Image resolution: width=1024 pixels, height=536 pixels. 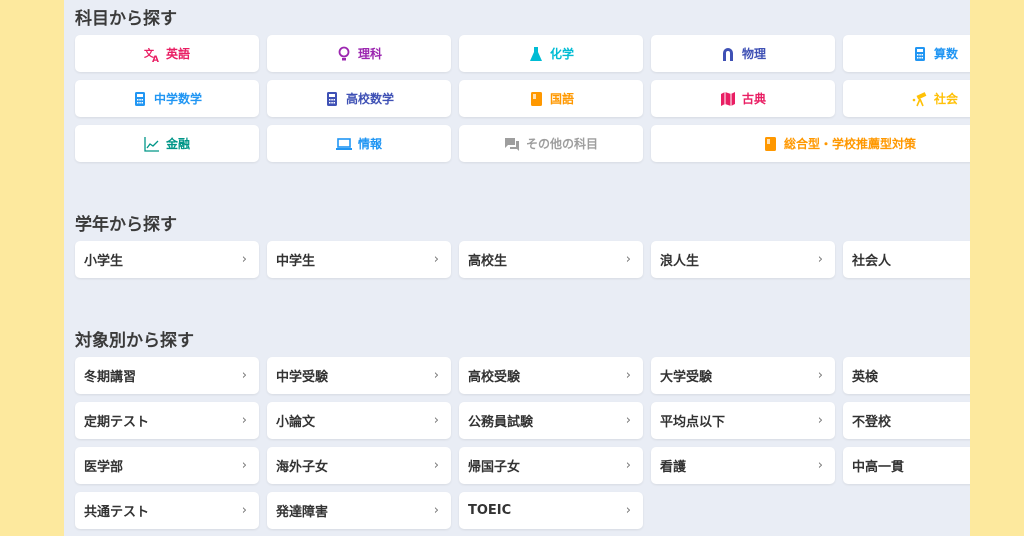 What do you see at coordinates (535, 53) in the screenshot?
I see `flask-icon` at bounding box center [535, 53].